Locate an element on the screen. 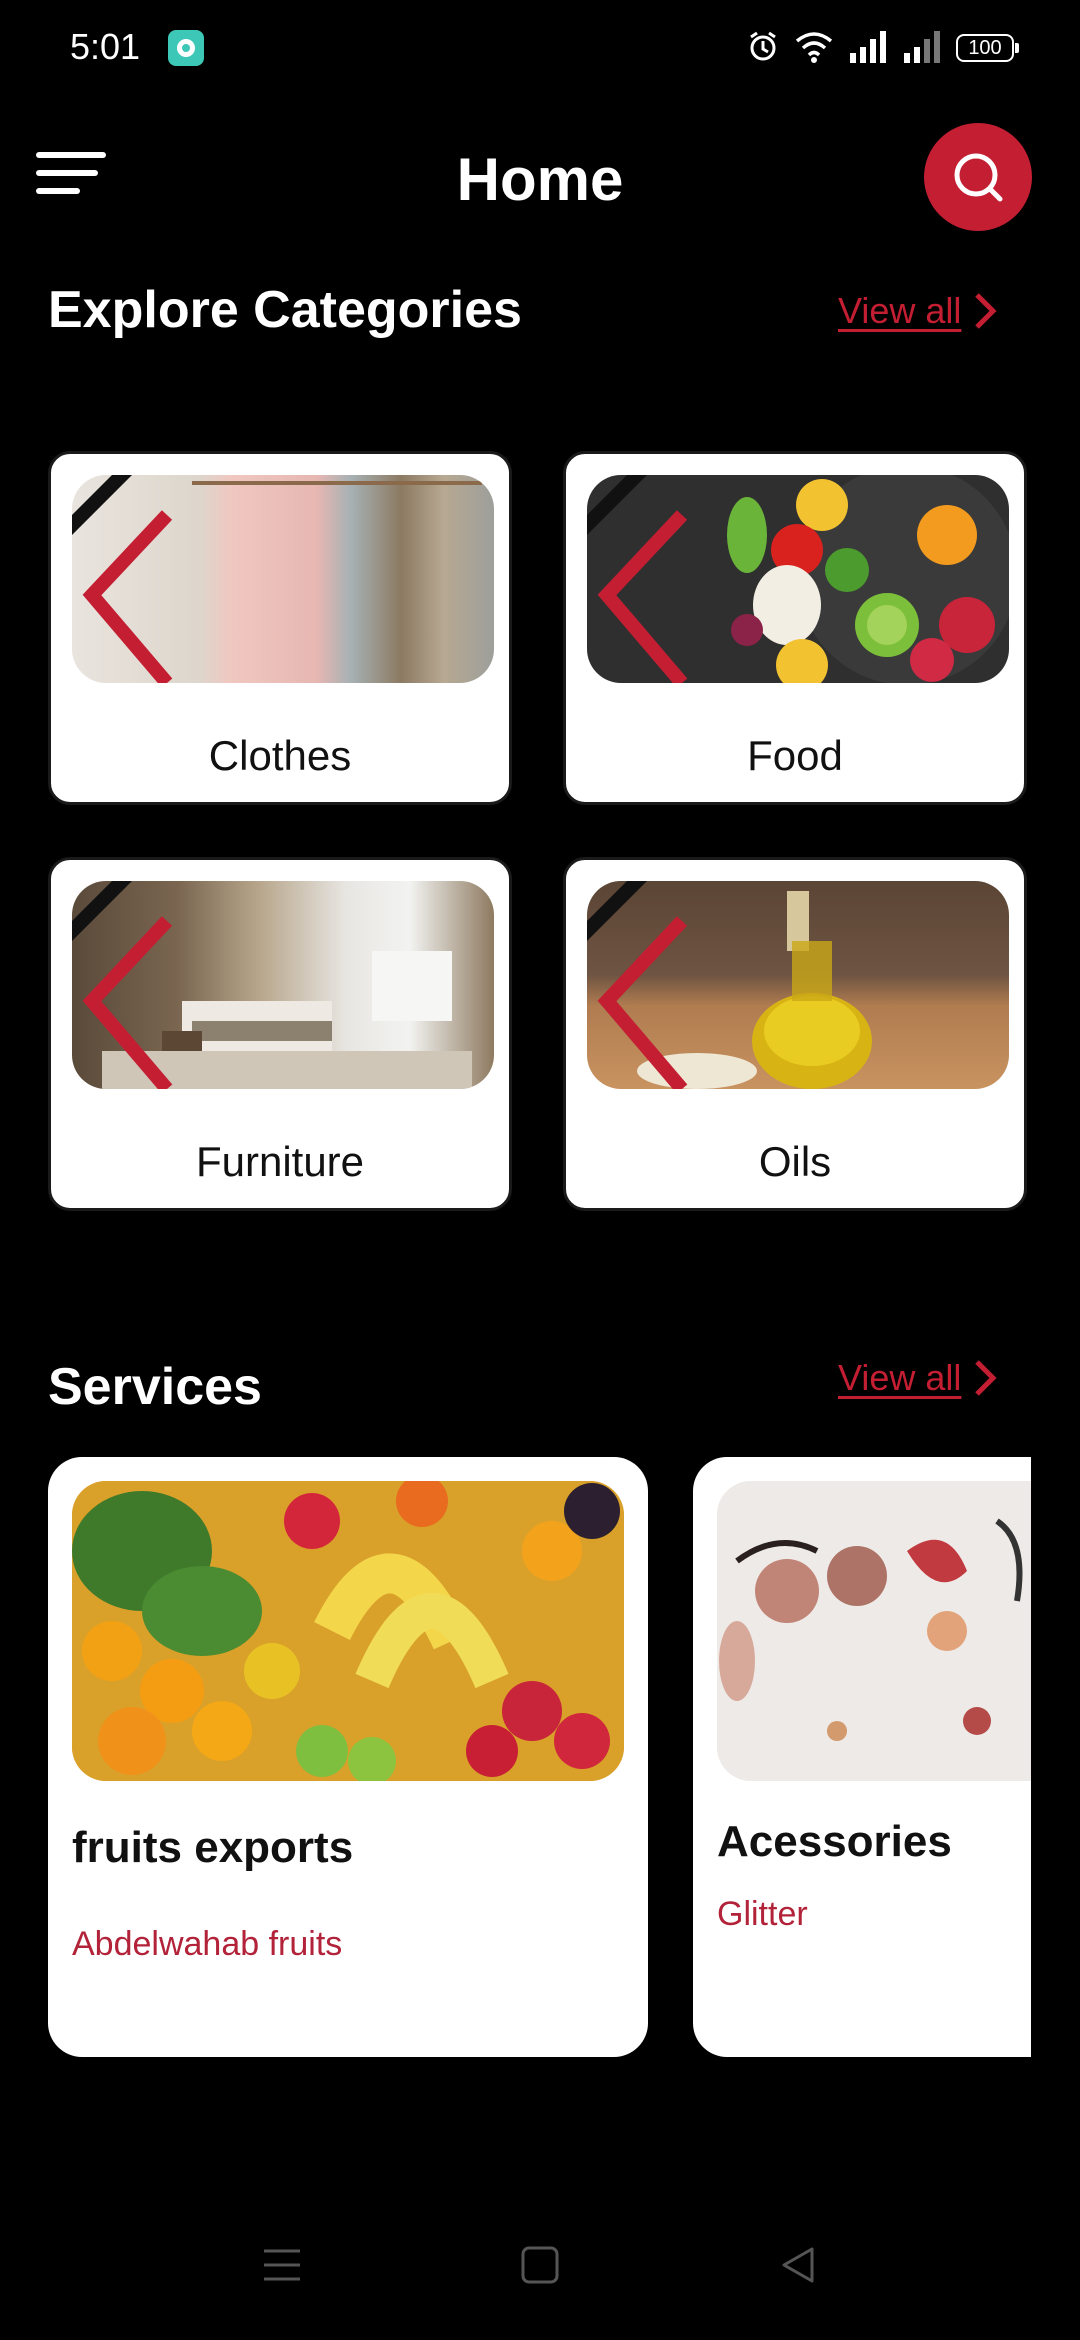 The height and width of the screenshot is (2340, 1080). clothes-image is located at coordinates (283, 579).